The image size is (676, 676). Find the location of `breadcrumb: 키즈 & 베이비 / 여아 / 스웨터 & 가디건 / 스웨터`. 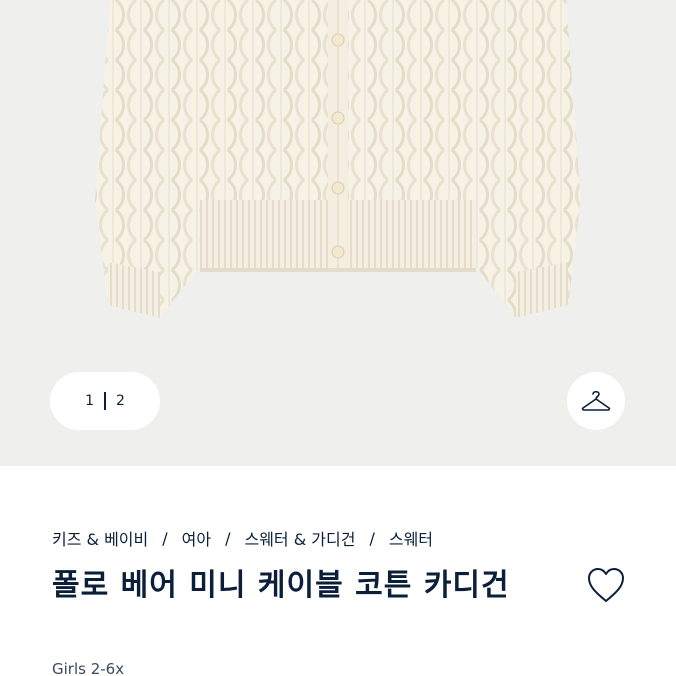

breadcrumb: 키즈 & 베이비 / 여아 / 스웨터 & 가디건 / 스웨터 is located at coordinates (242, 538).